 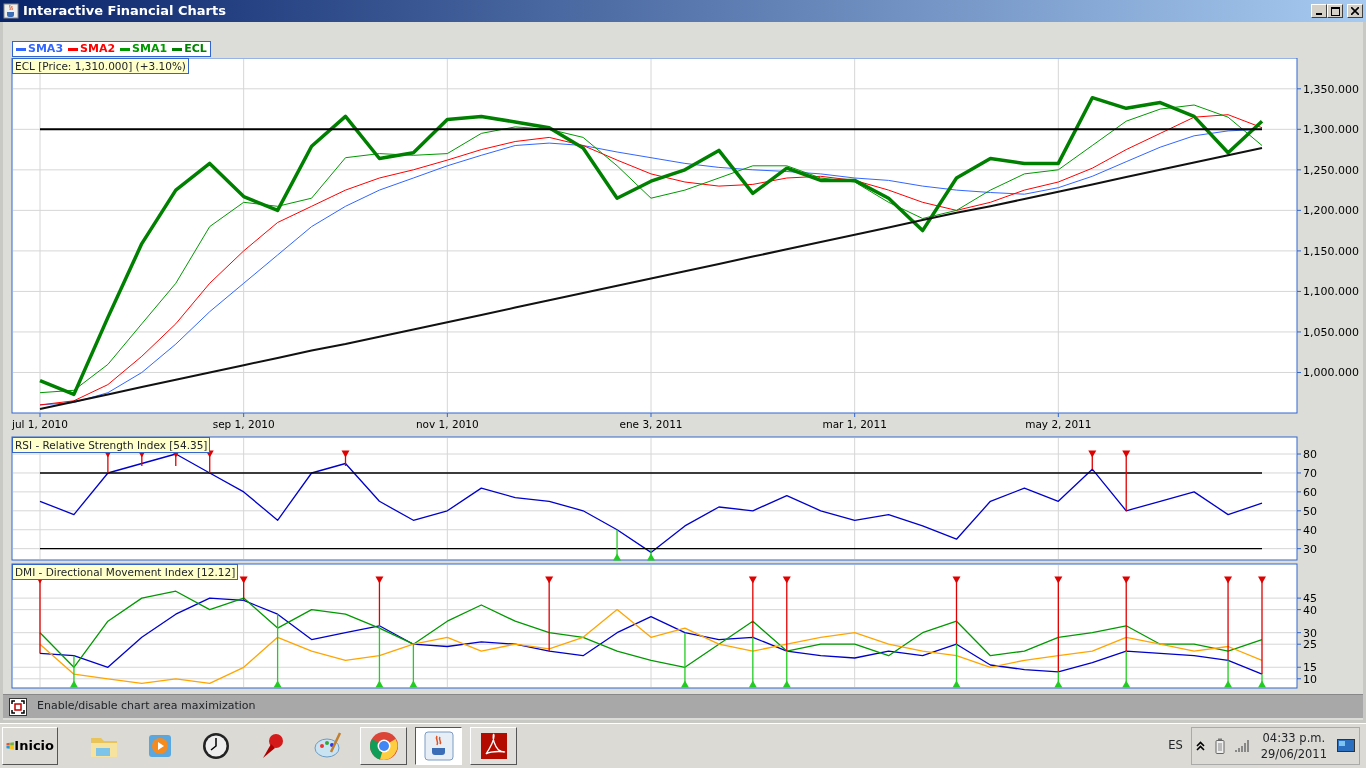 I want to click on chart-title: RSI - Relative Strength Index [54.35], so click(x=111, y=445).